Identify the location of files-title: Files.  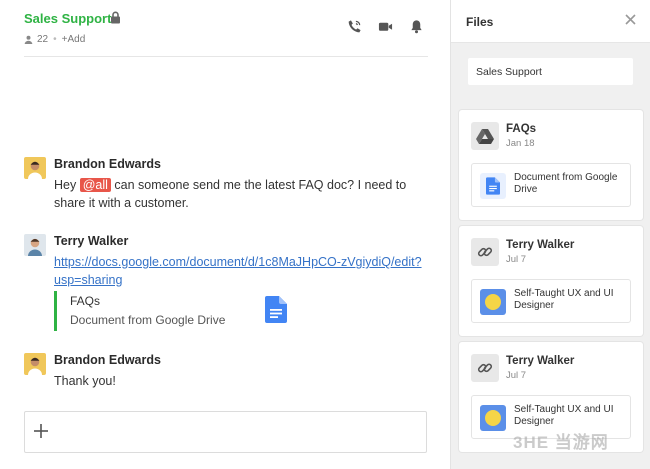
(480, 22).